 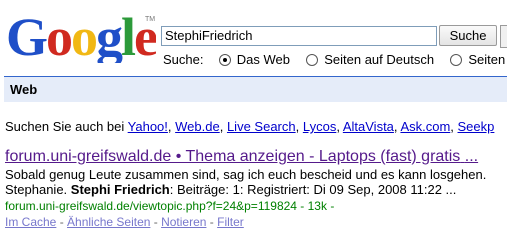 What do you see at coordinates (24, 89) in the screenshot?
I see `tab-web: Web` at bounding box center [24, 89].